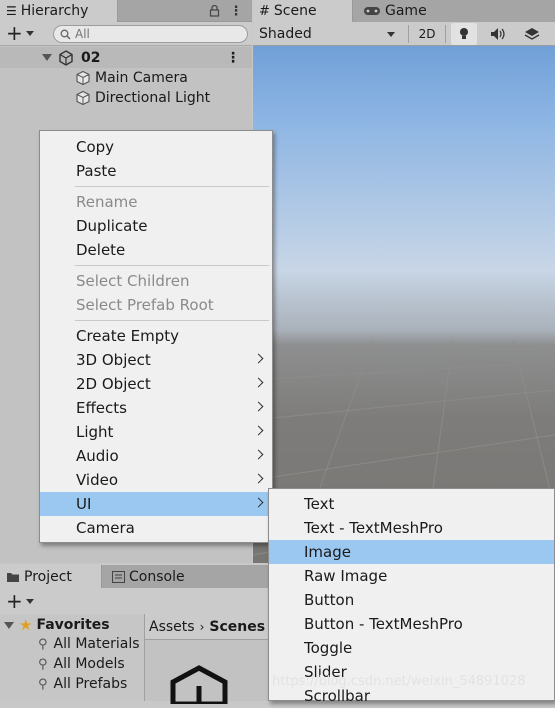 This screenshot has width=555, height=708. I want to click on audio-toggle-icon, so click(498, 34).